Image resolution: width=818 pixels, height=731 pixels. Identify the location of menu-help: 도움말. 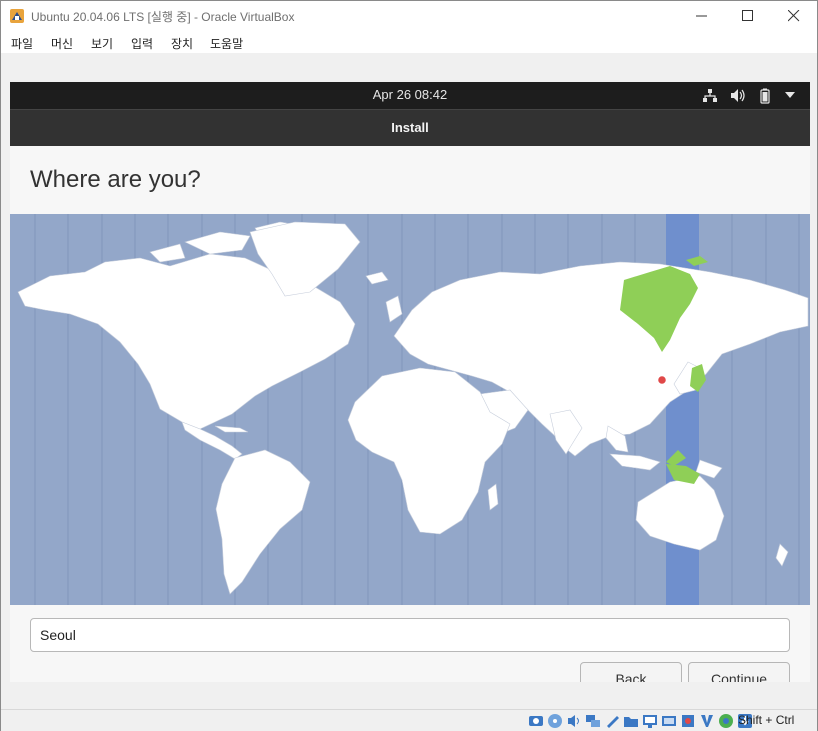
(226, 43).